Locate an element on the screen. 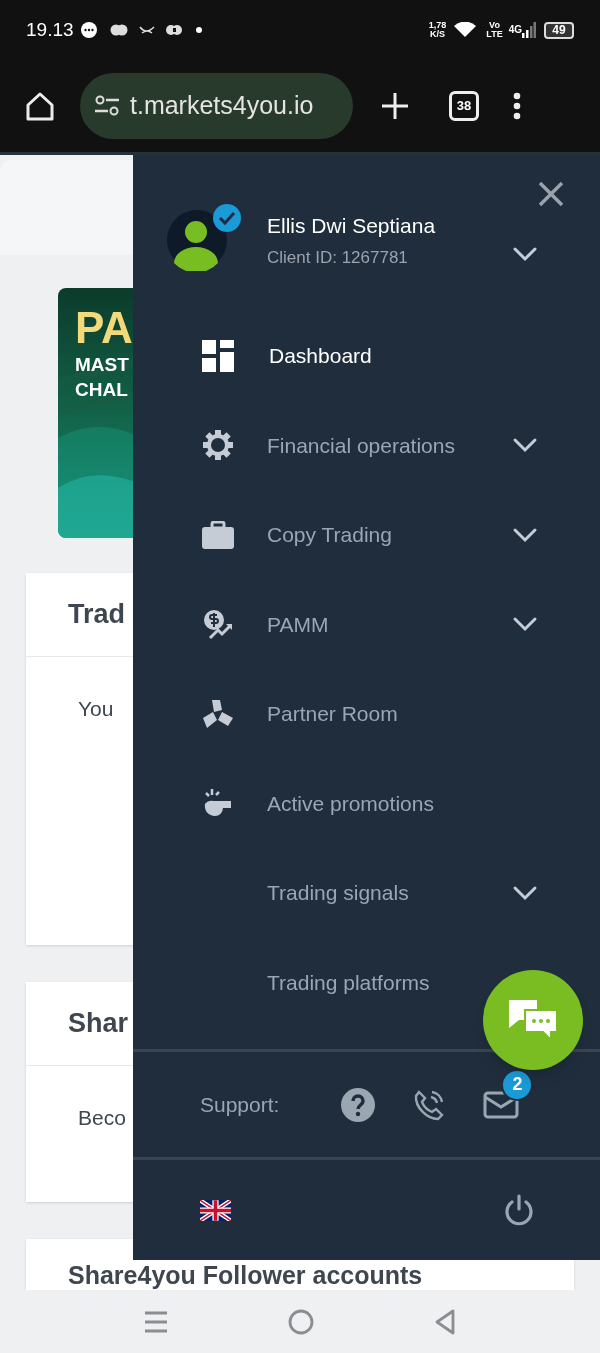 This screenshot has height=1353, width=600. signal-icon is located at coordinates (529, 30).